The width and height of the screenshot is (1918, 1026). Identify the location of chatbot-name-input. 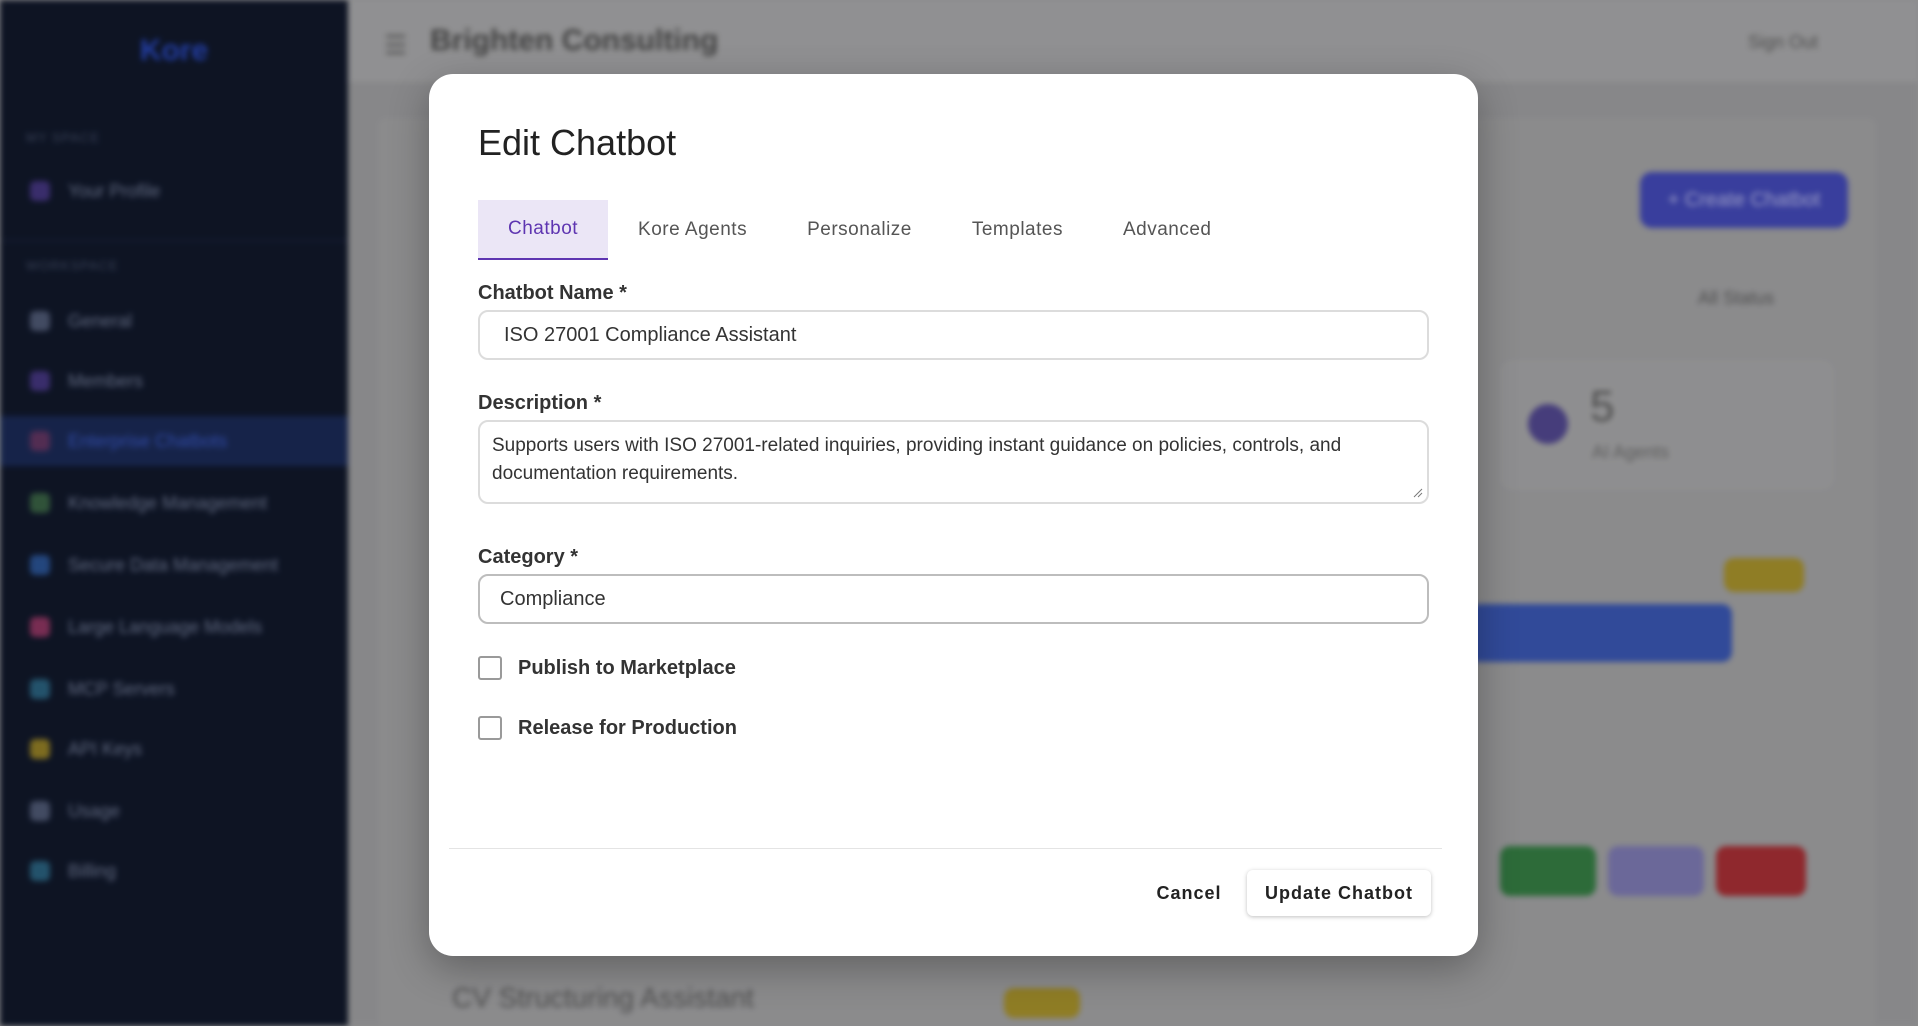
(953, 335).